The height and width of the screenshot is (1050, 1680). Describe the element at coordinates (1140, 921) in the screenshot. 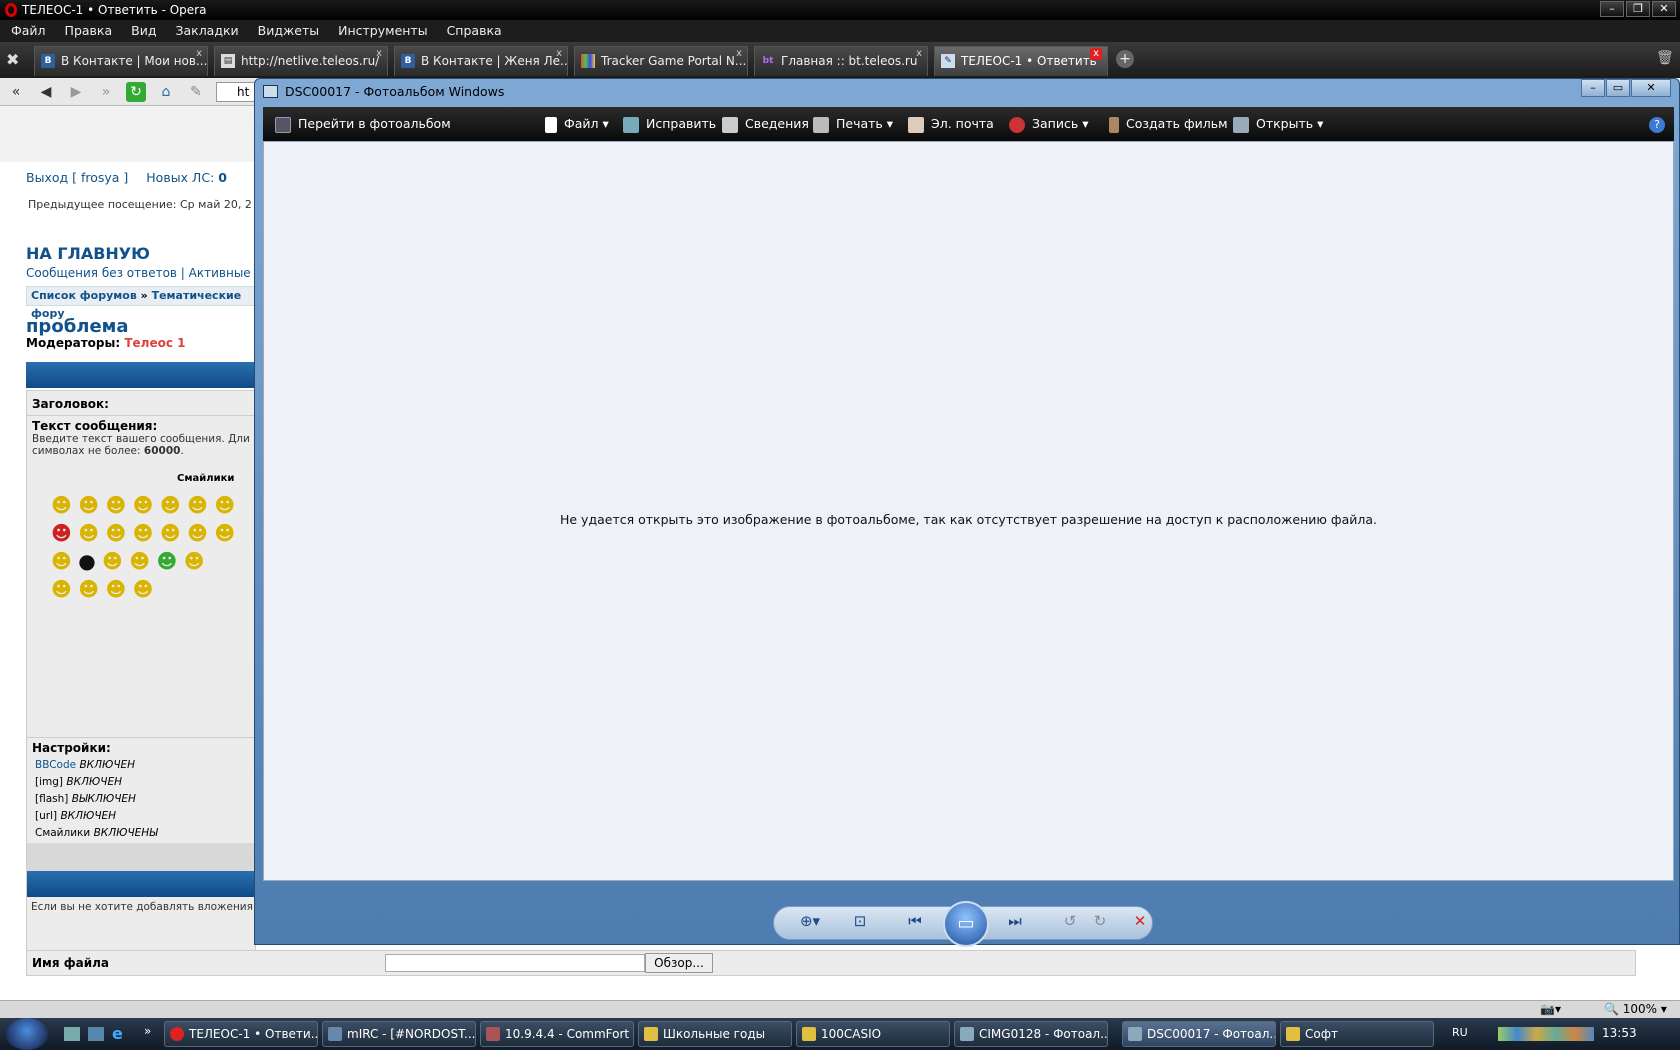

I see `delete-icon: ✕` at that location.